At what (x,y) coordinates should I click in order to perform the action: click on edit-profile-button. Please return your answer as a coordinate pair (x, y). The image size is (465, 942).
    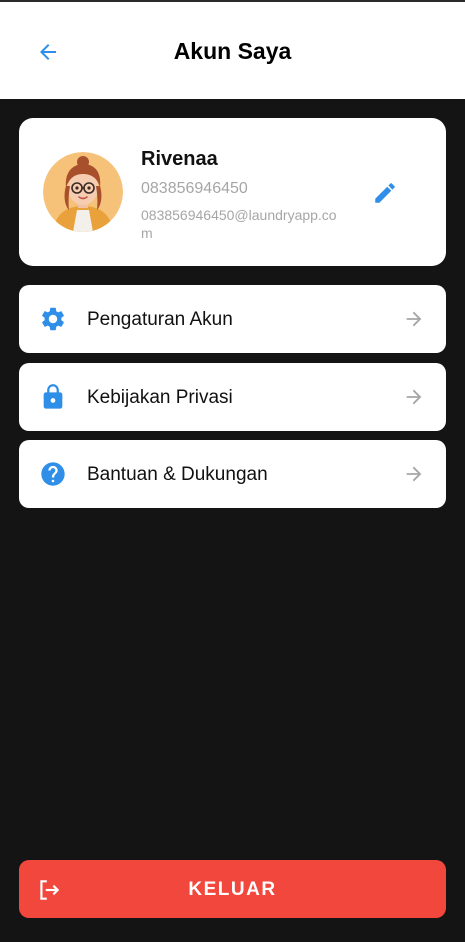
    Looking at the image, I should click on (385, 193).